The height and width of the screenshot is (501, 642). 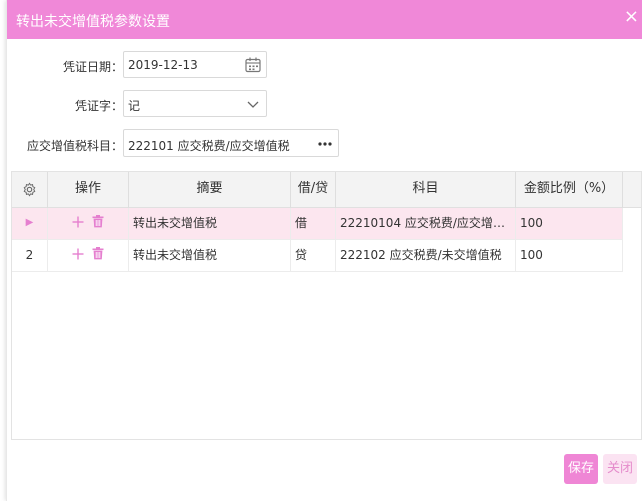 What do you see at coordinates (93, 22) in the screenshot?
I see `dialog-title: 转出未交增值税参数设置` at bounding box center [93, 22].